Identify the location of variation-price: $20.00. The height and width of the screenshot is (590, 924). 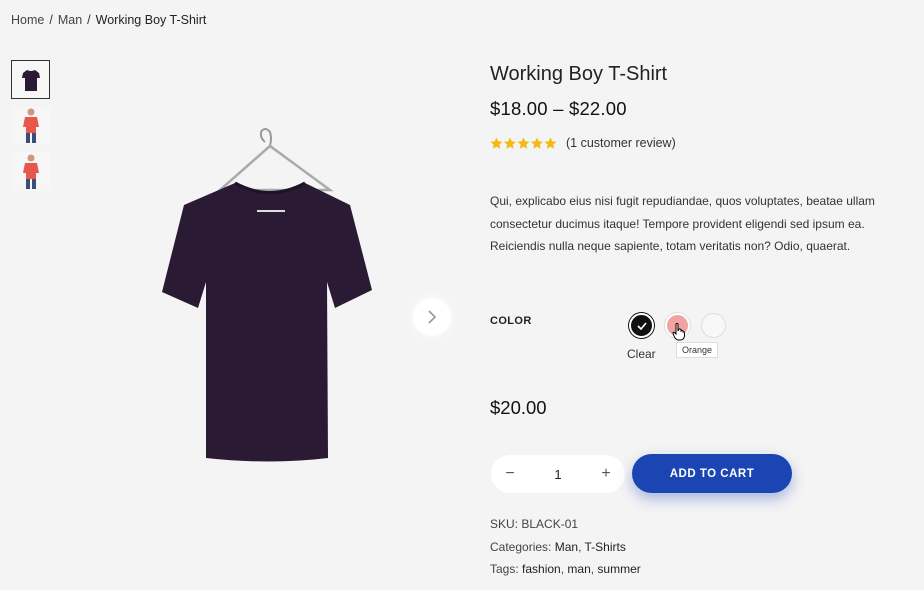
(518, 407).